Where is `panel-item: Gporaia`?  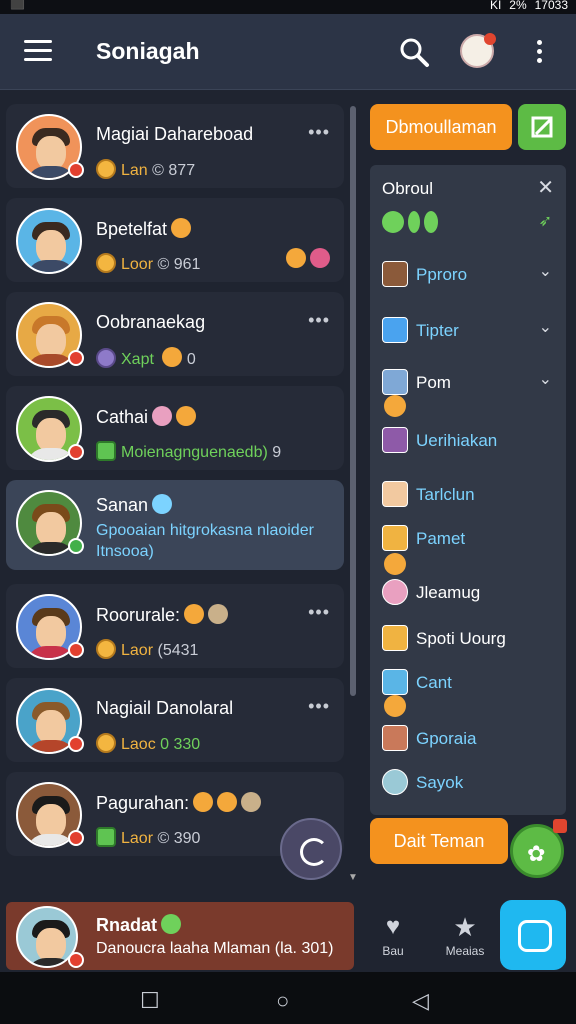
panel-item: Gporaia is located at coordinates (429, 738).